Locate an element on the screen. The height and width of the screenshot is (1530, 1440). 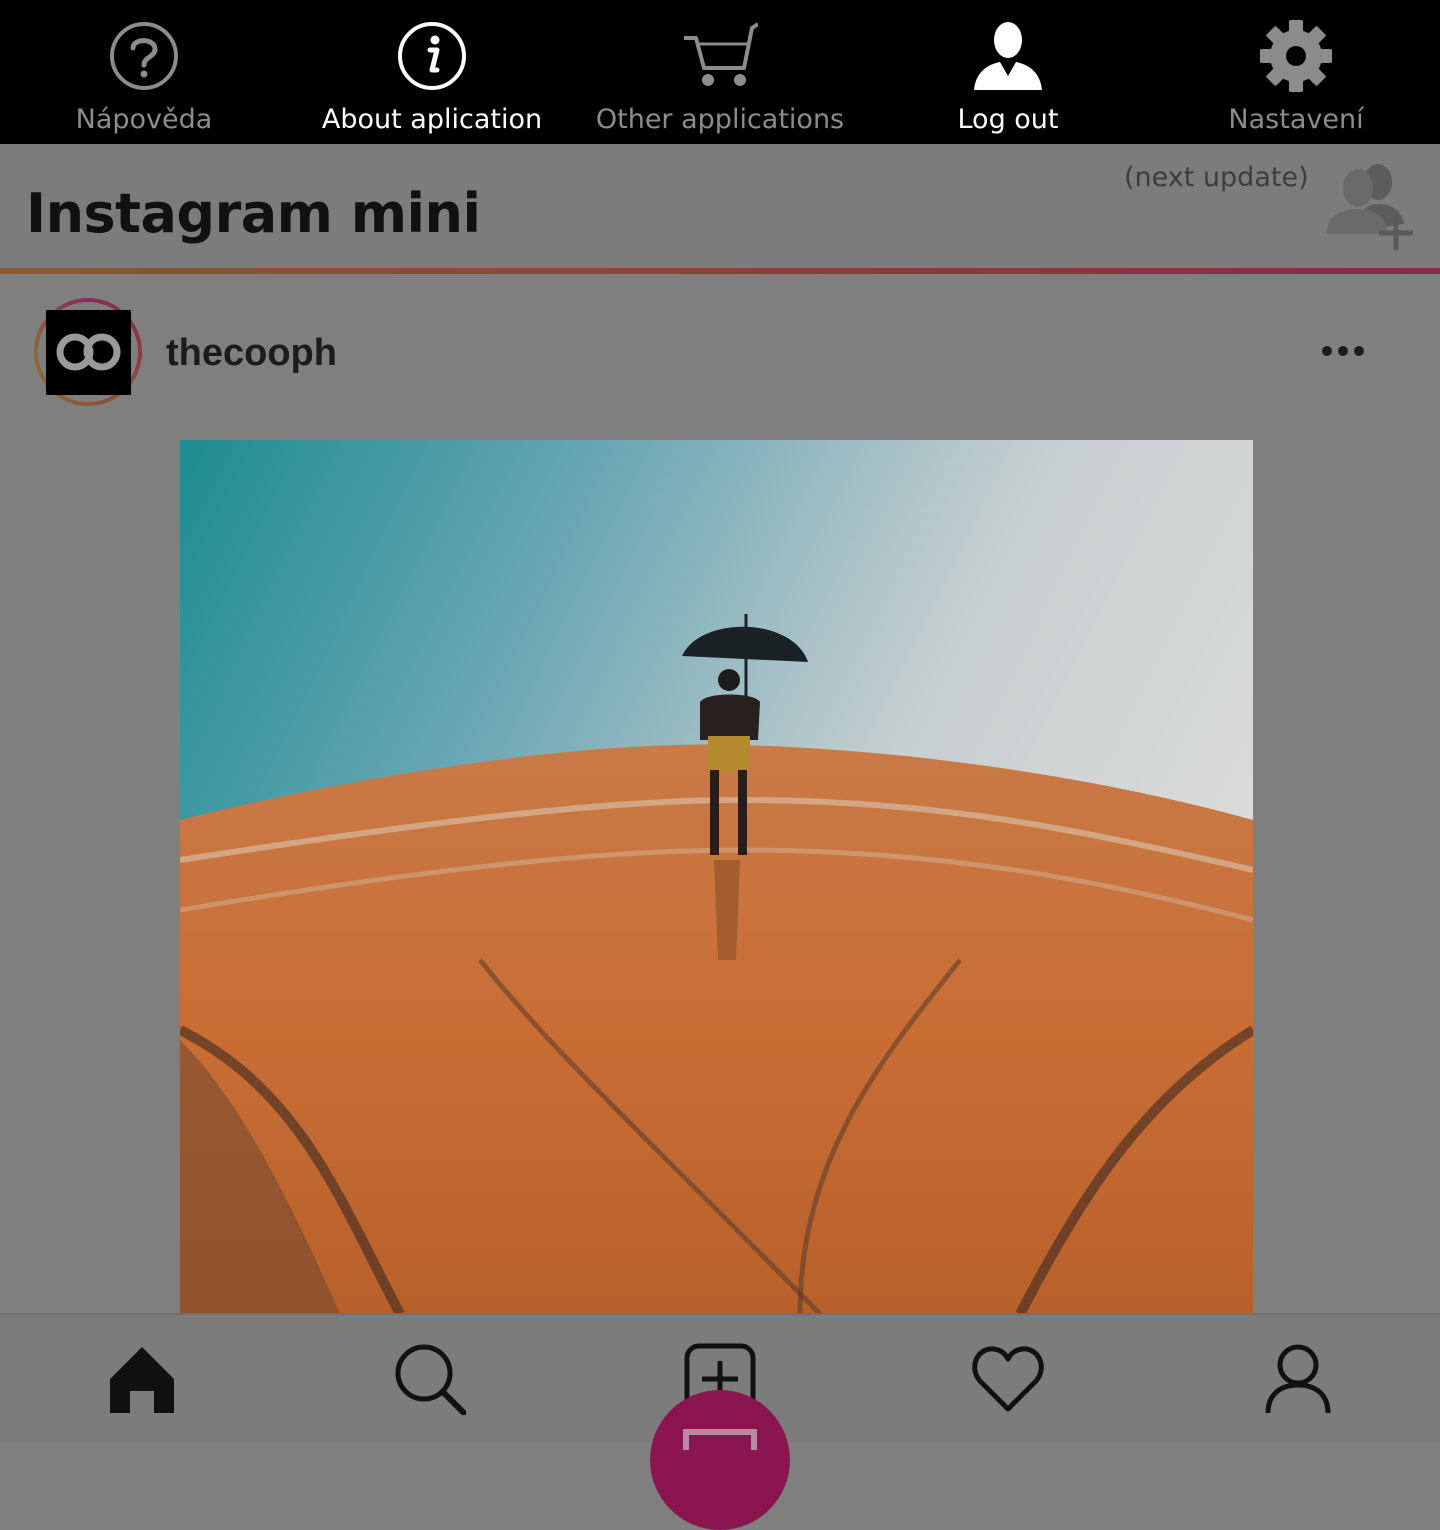
next-update-note: (next update) is located at coordinates (1216, 177).